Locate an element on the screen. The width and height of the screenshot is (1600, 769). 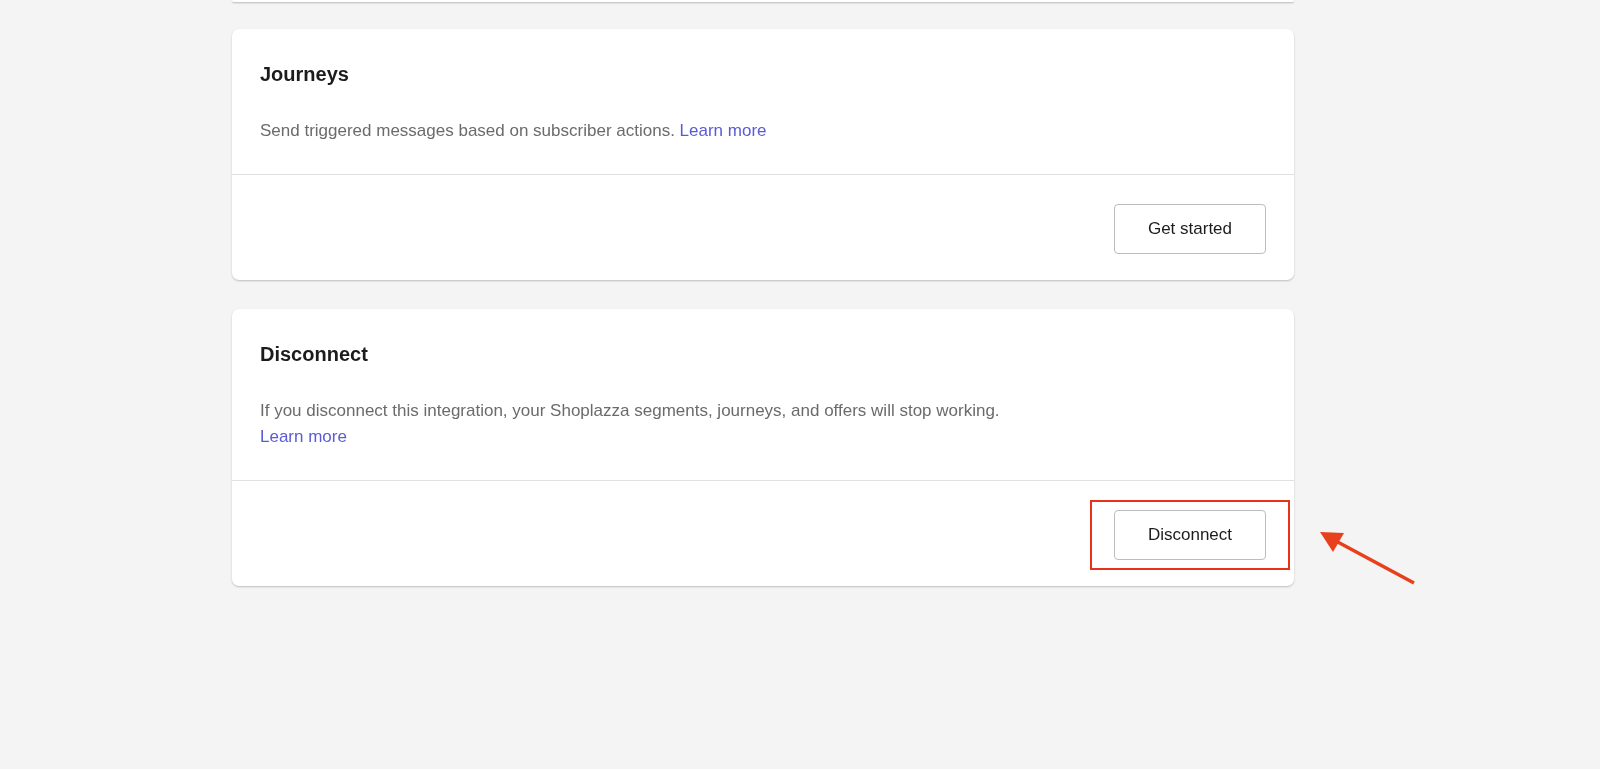
action-button: Disconnect is located at coordinates (1190, 535).